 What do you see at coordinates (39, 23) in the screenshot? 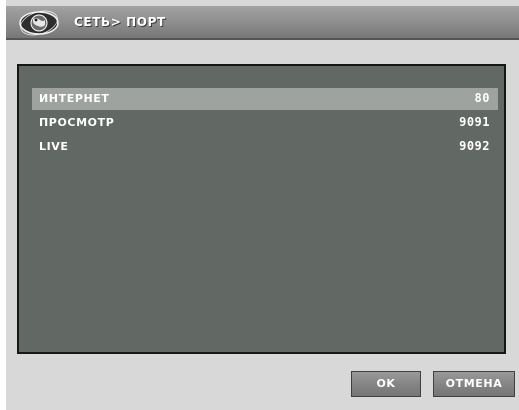
I see `globe-logo-icon` at bounding box center [39, 23].